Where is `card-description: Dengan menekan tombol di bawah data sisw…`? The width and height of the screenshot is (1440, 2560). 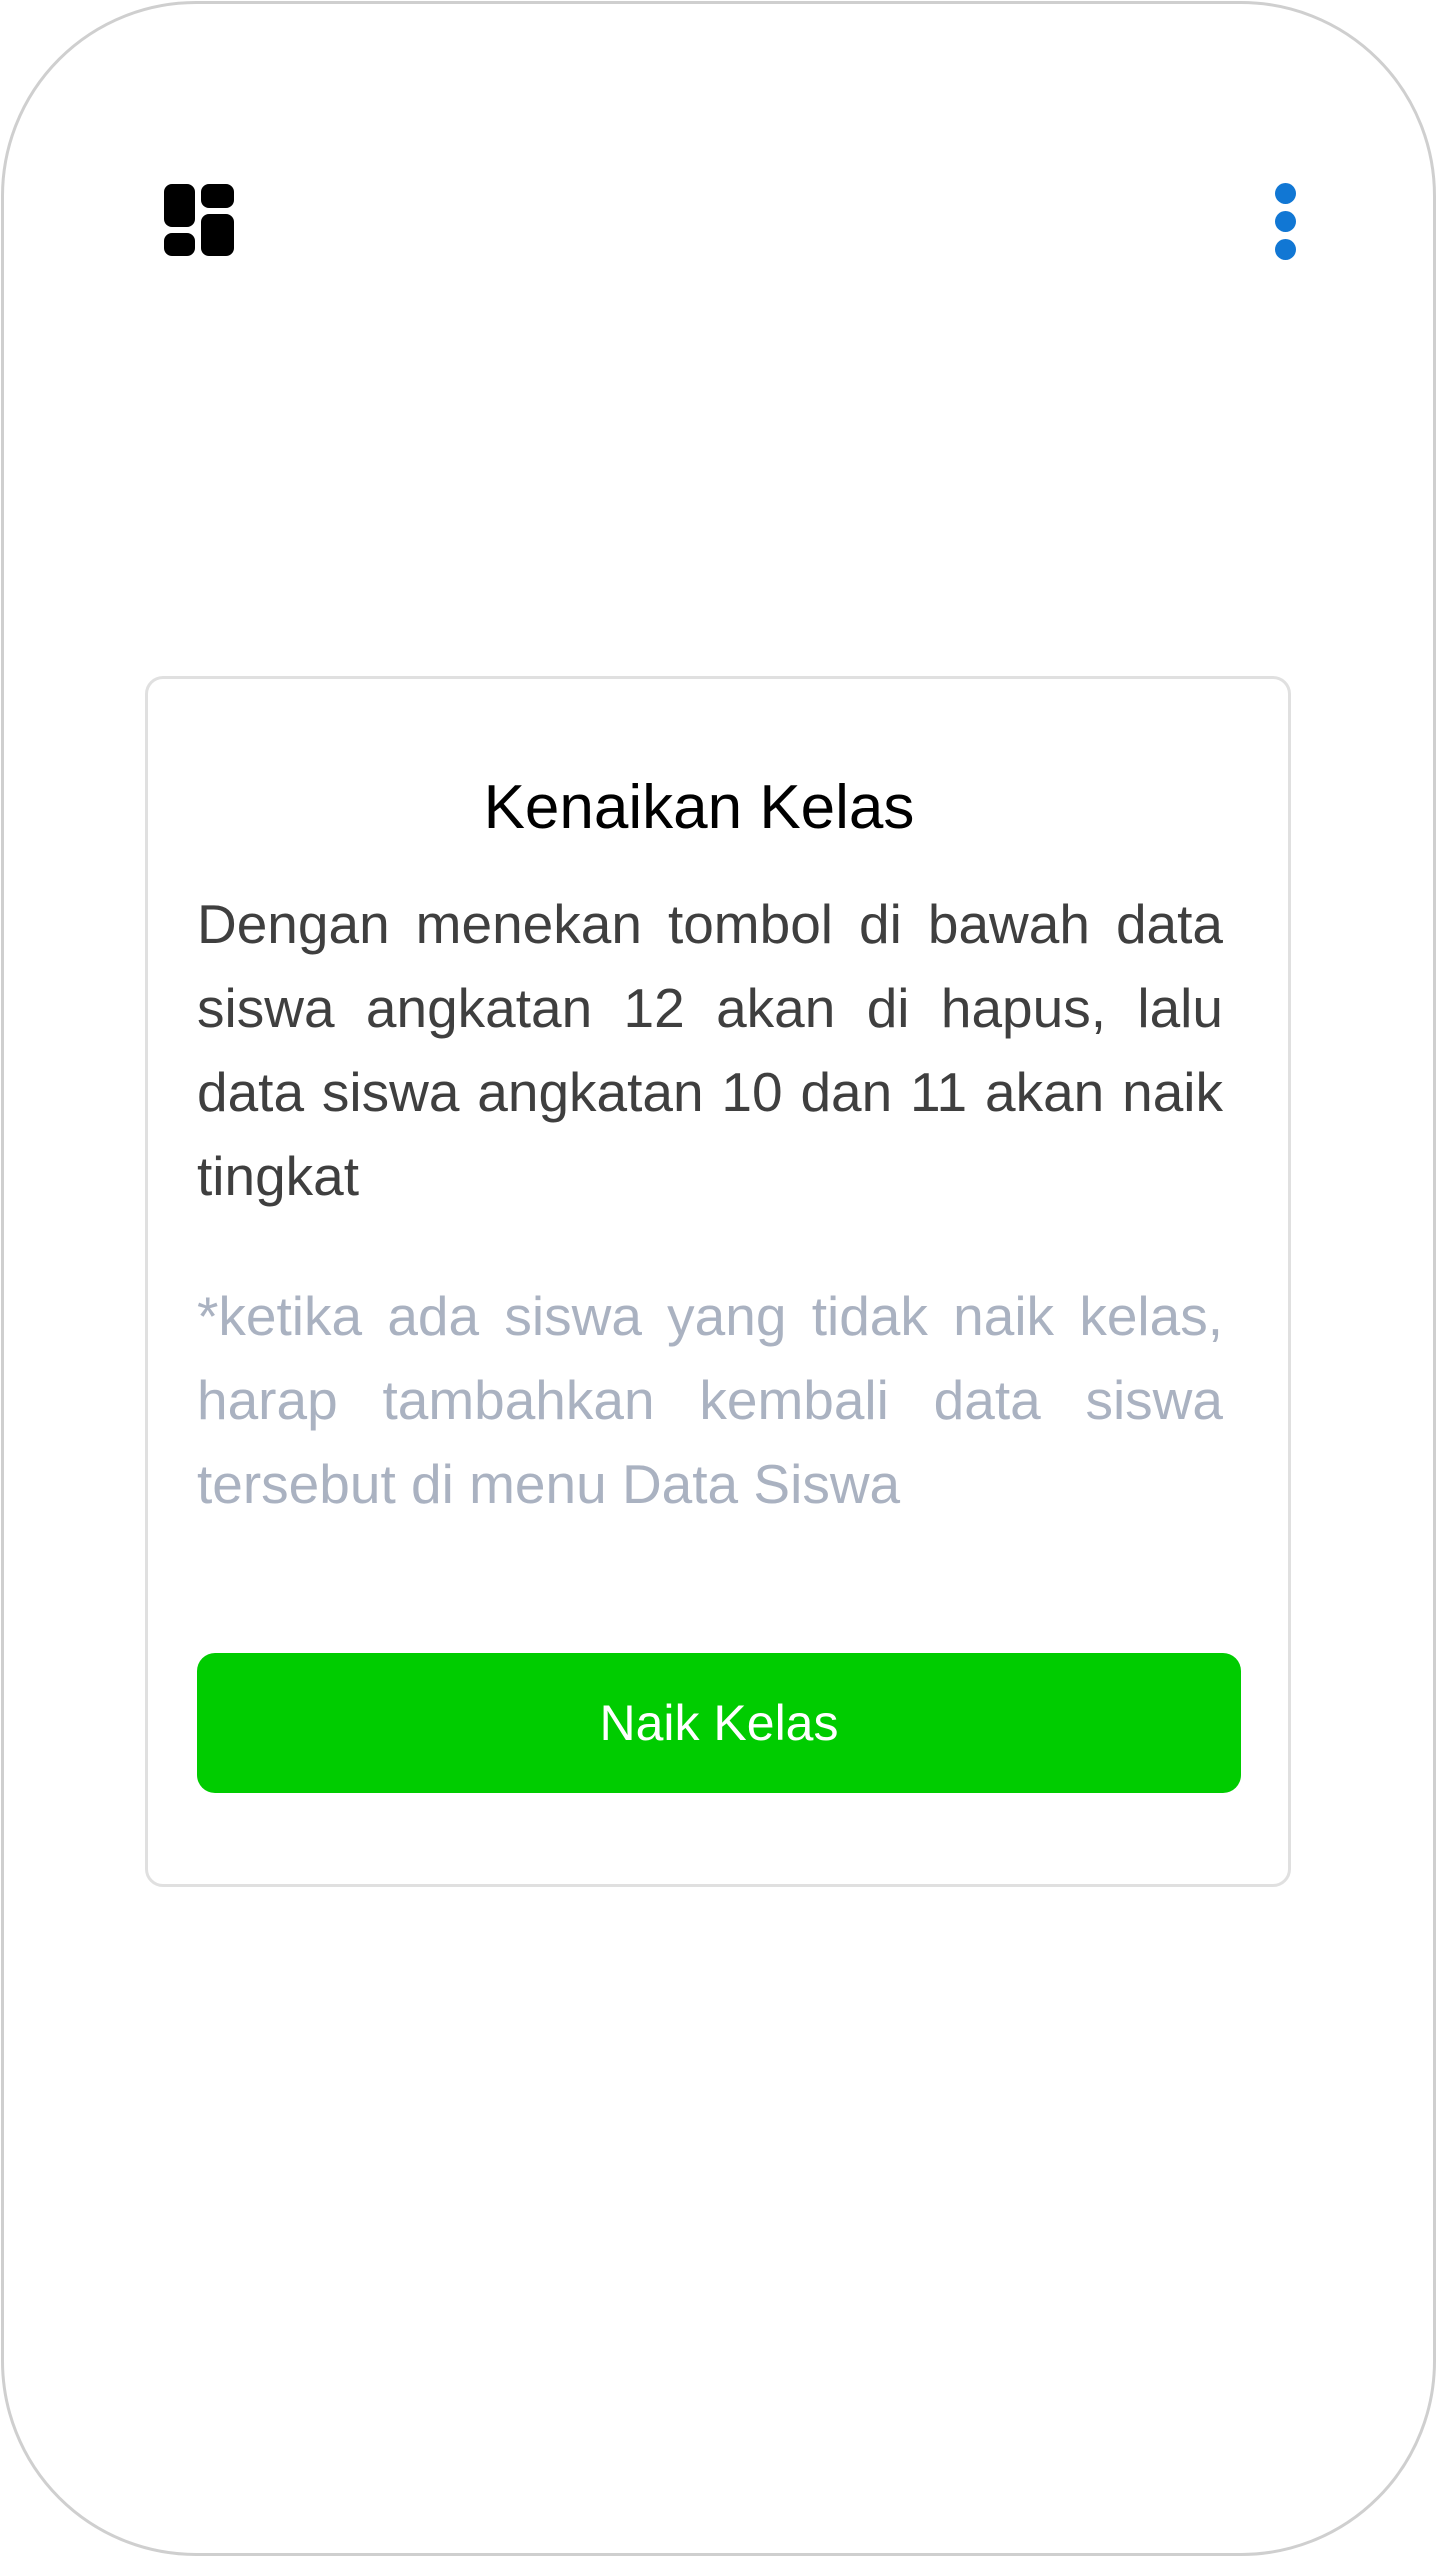 card-description: Dengan menekan tombol di bawah data sisw… is located at coordinates (710, 1050).